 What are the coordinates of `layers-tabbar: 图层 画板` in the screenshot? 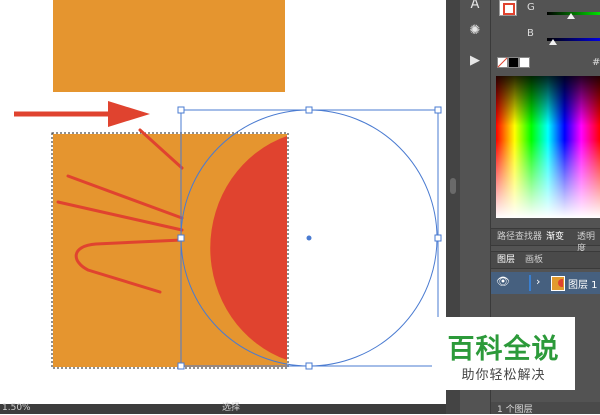 It's located at (545, 260).